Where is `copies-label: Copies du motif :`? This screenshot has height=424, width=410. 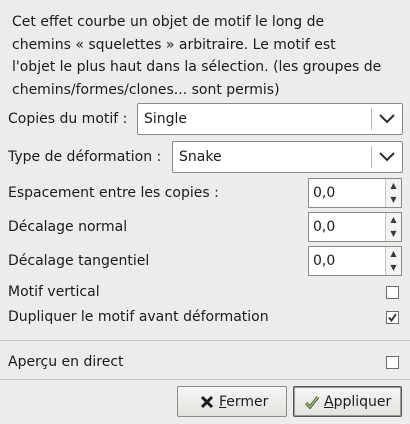
copies-label: Copies du motif : is located at coordinates (68, 119).